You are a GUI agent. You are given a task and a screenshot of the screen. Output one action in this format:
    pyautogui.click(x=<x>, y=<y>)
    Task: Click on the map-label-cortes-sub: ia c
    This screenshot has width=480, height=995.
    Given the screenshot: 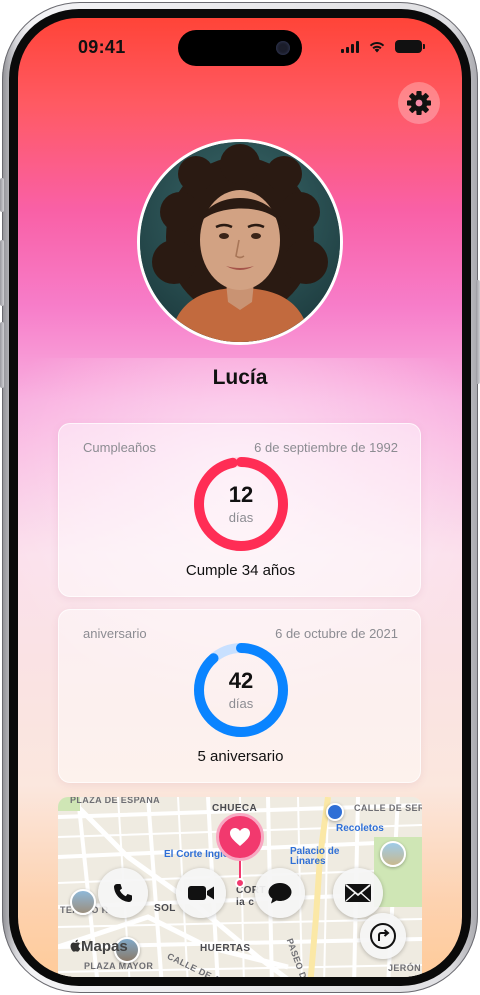 What is the action you would take?
    pyautogui.click(x=245, y=902)
    